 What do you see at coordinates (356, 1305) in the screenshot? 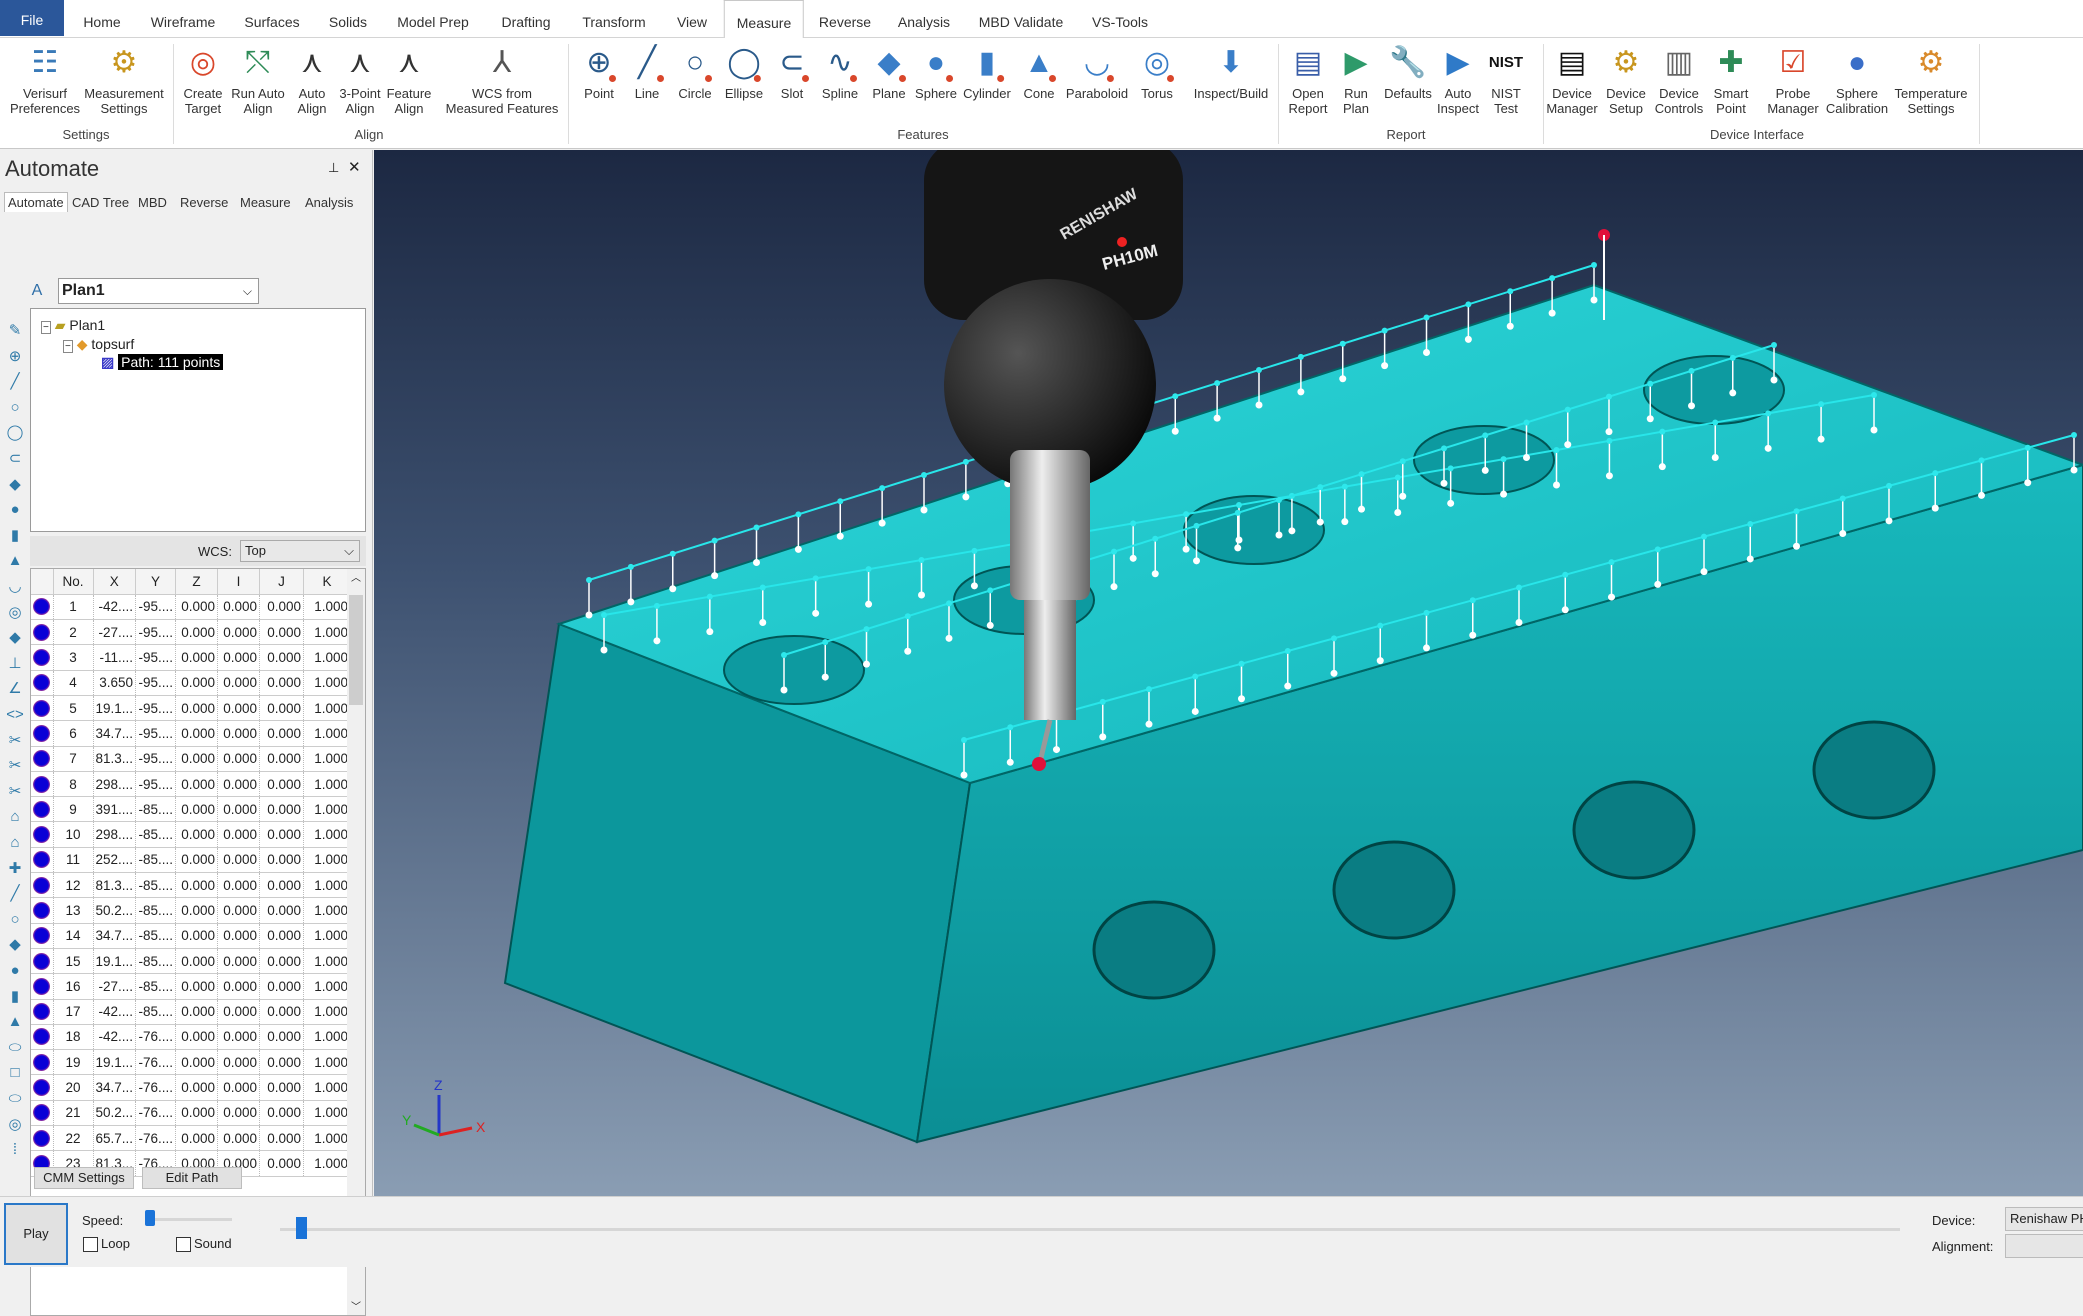
I see `scroll-down-icon: ﹀` at bounding box center [356, 1305].